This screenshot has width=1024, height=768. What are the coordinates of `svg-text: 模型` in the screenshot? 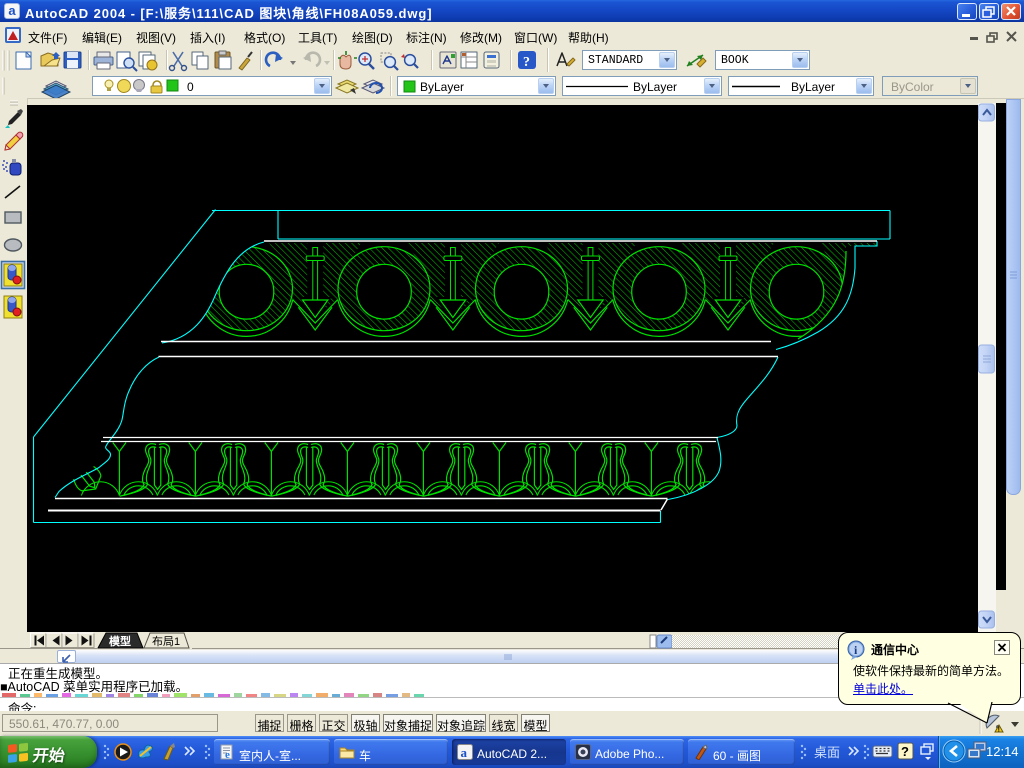 It's located at (120, 641).